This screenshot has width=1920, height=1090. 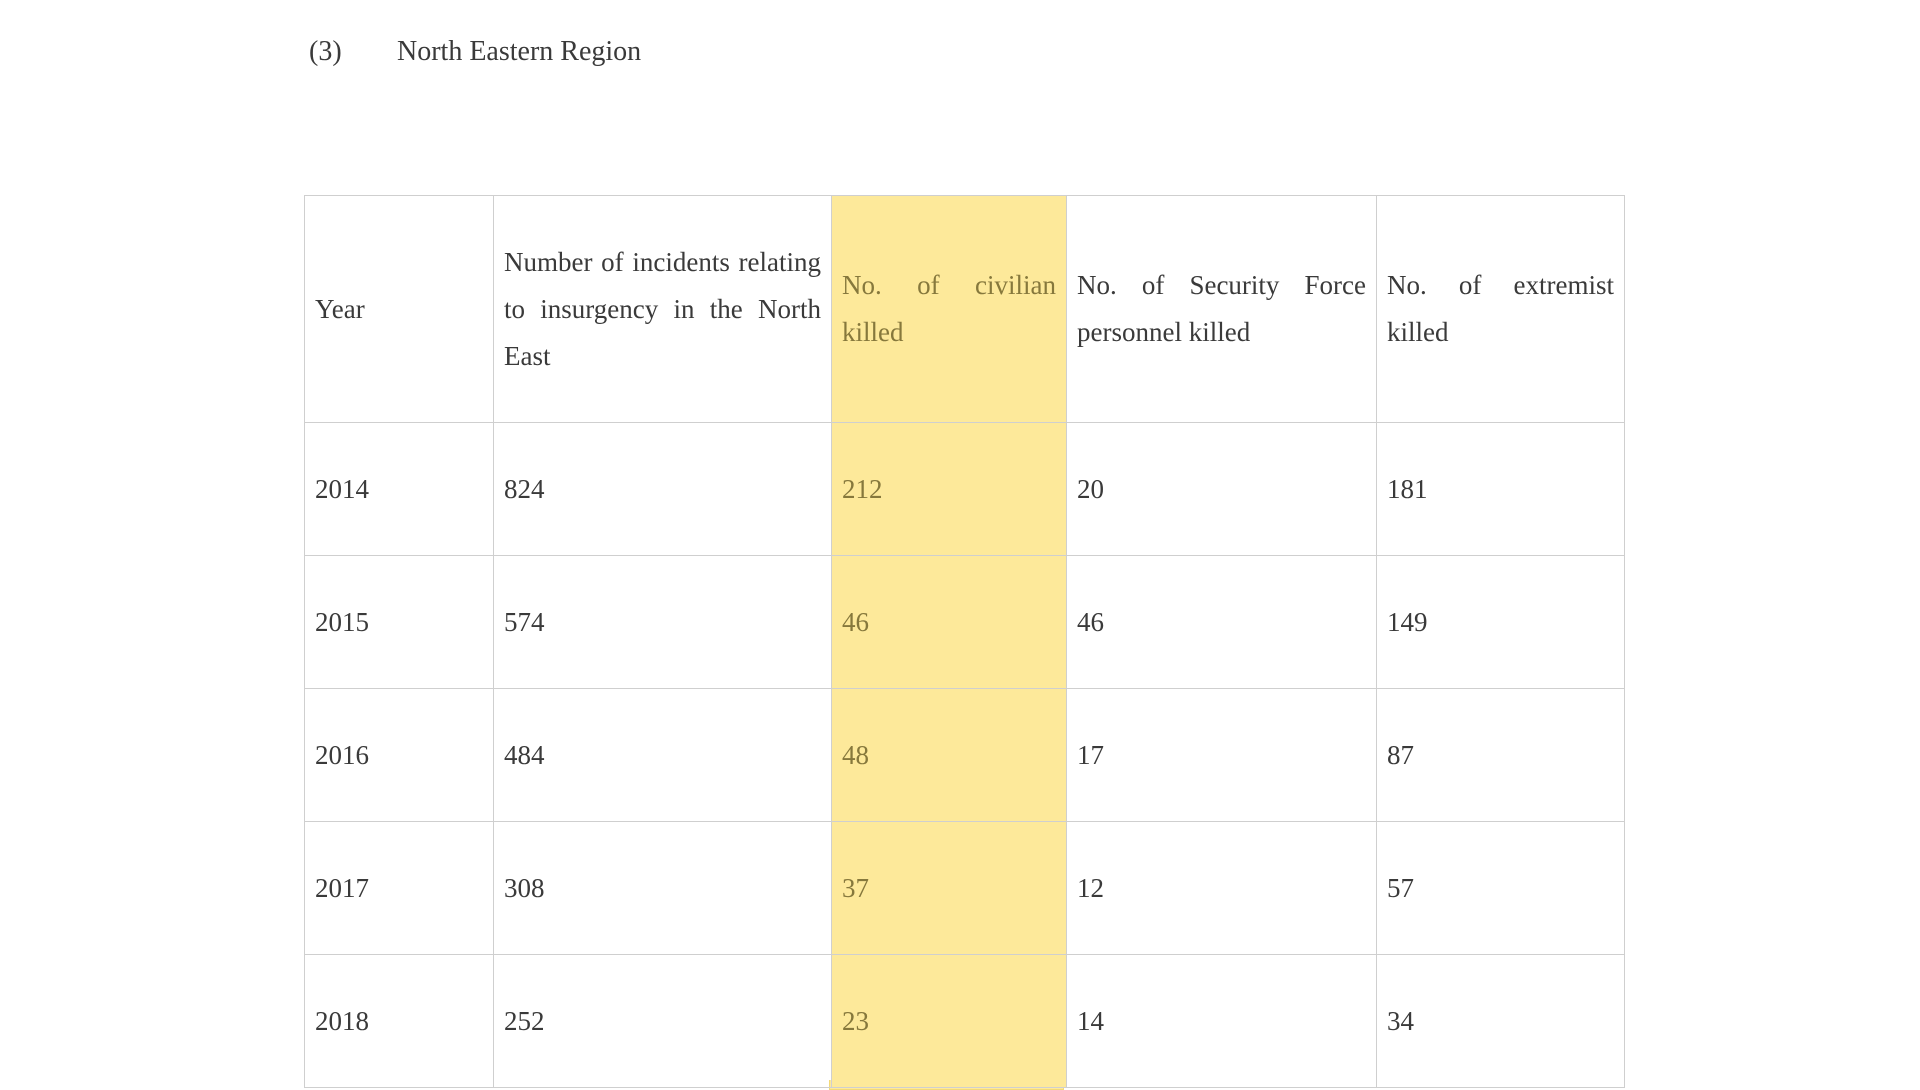 I want to click on cell-incidents: 252, so click(x=662, y=1021).